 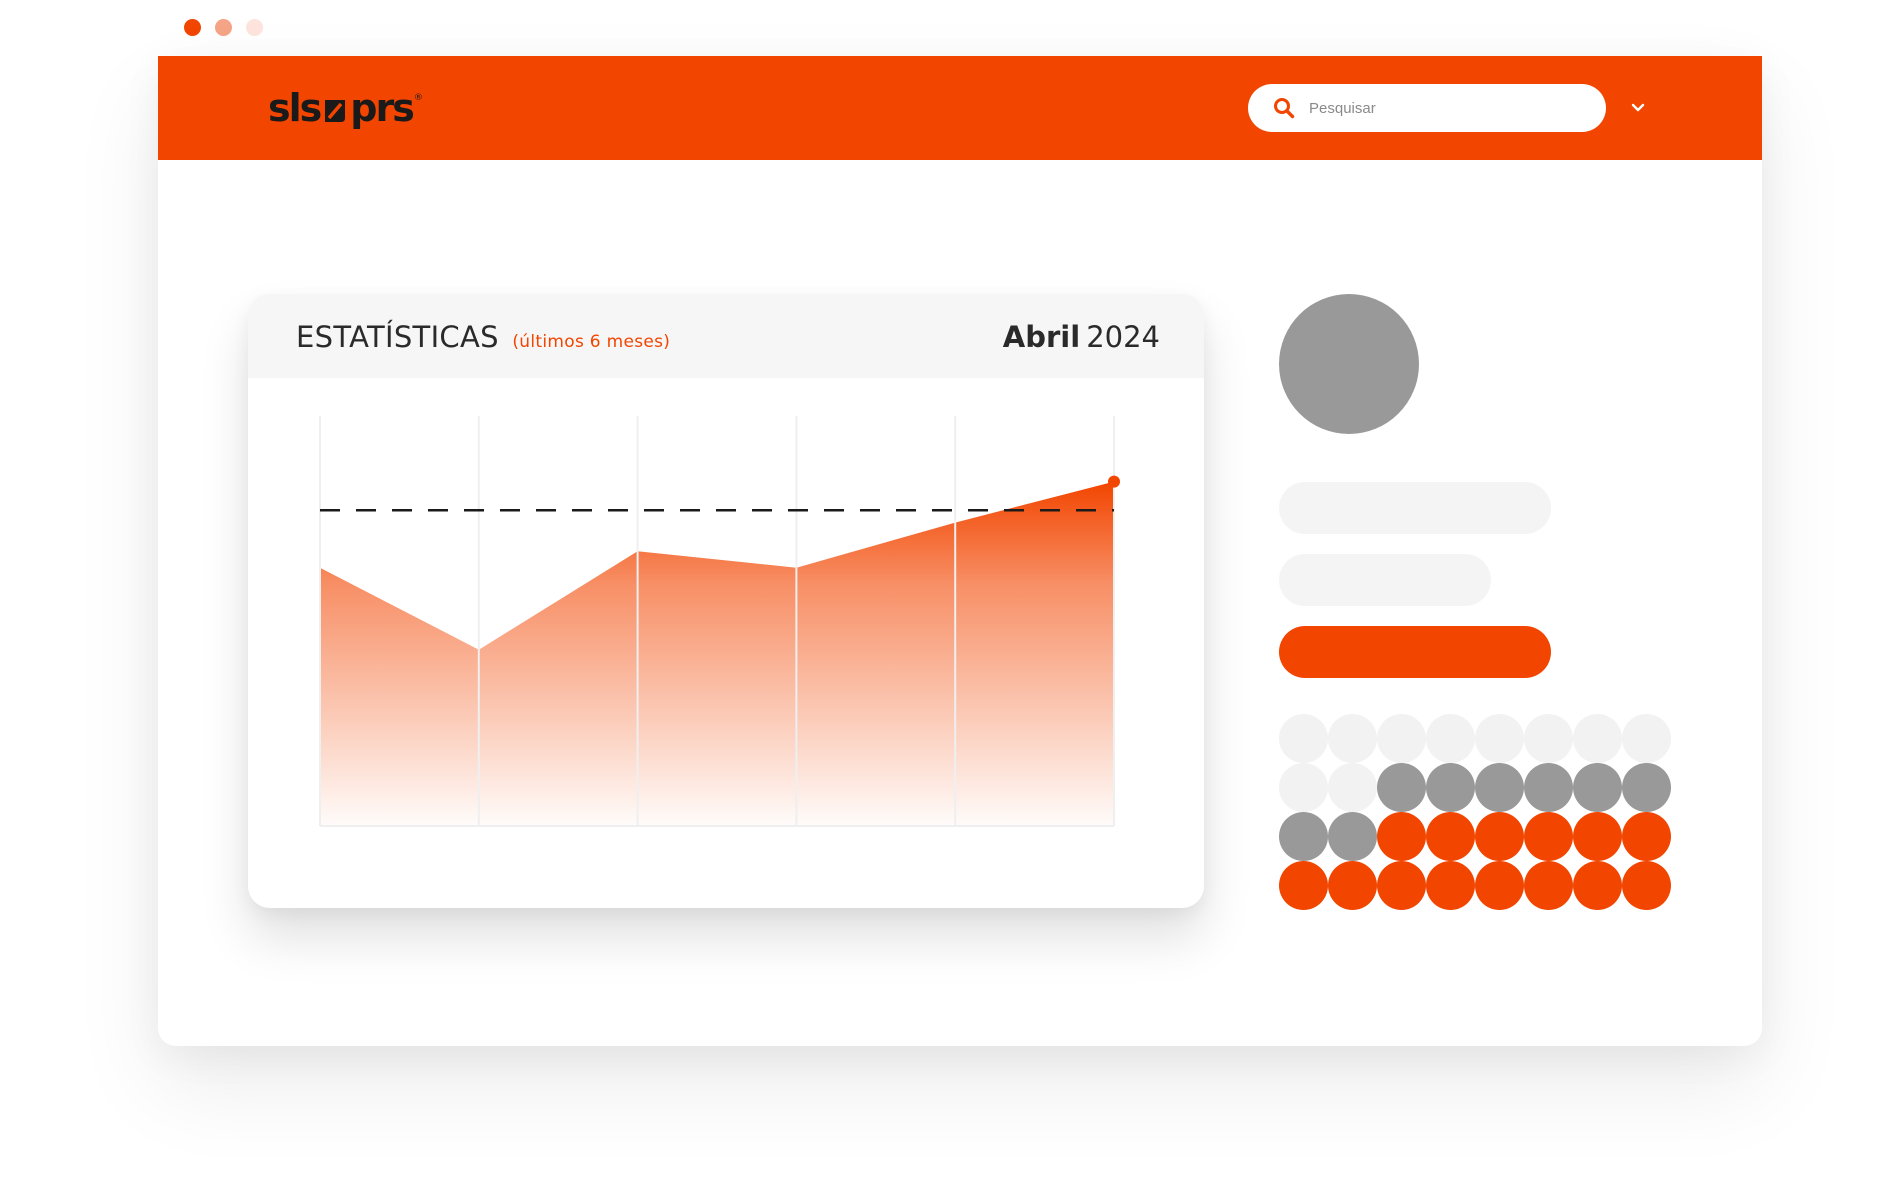 I want to click on search-bar, so click(x=1427, y=108).